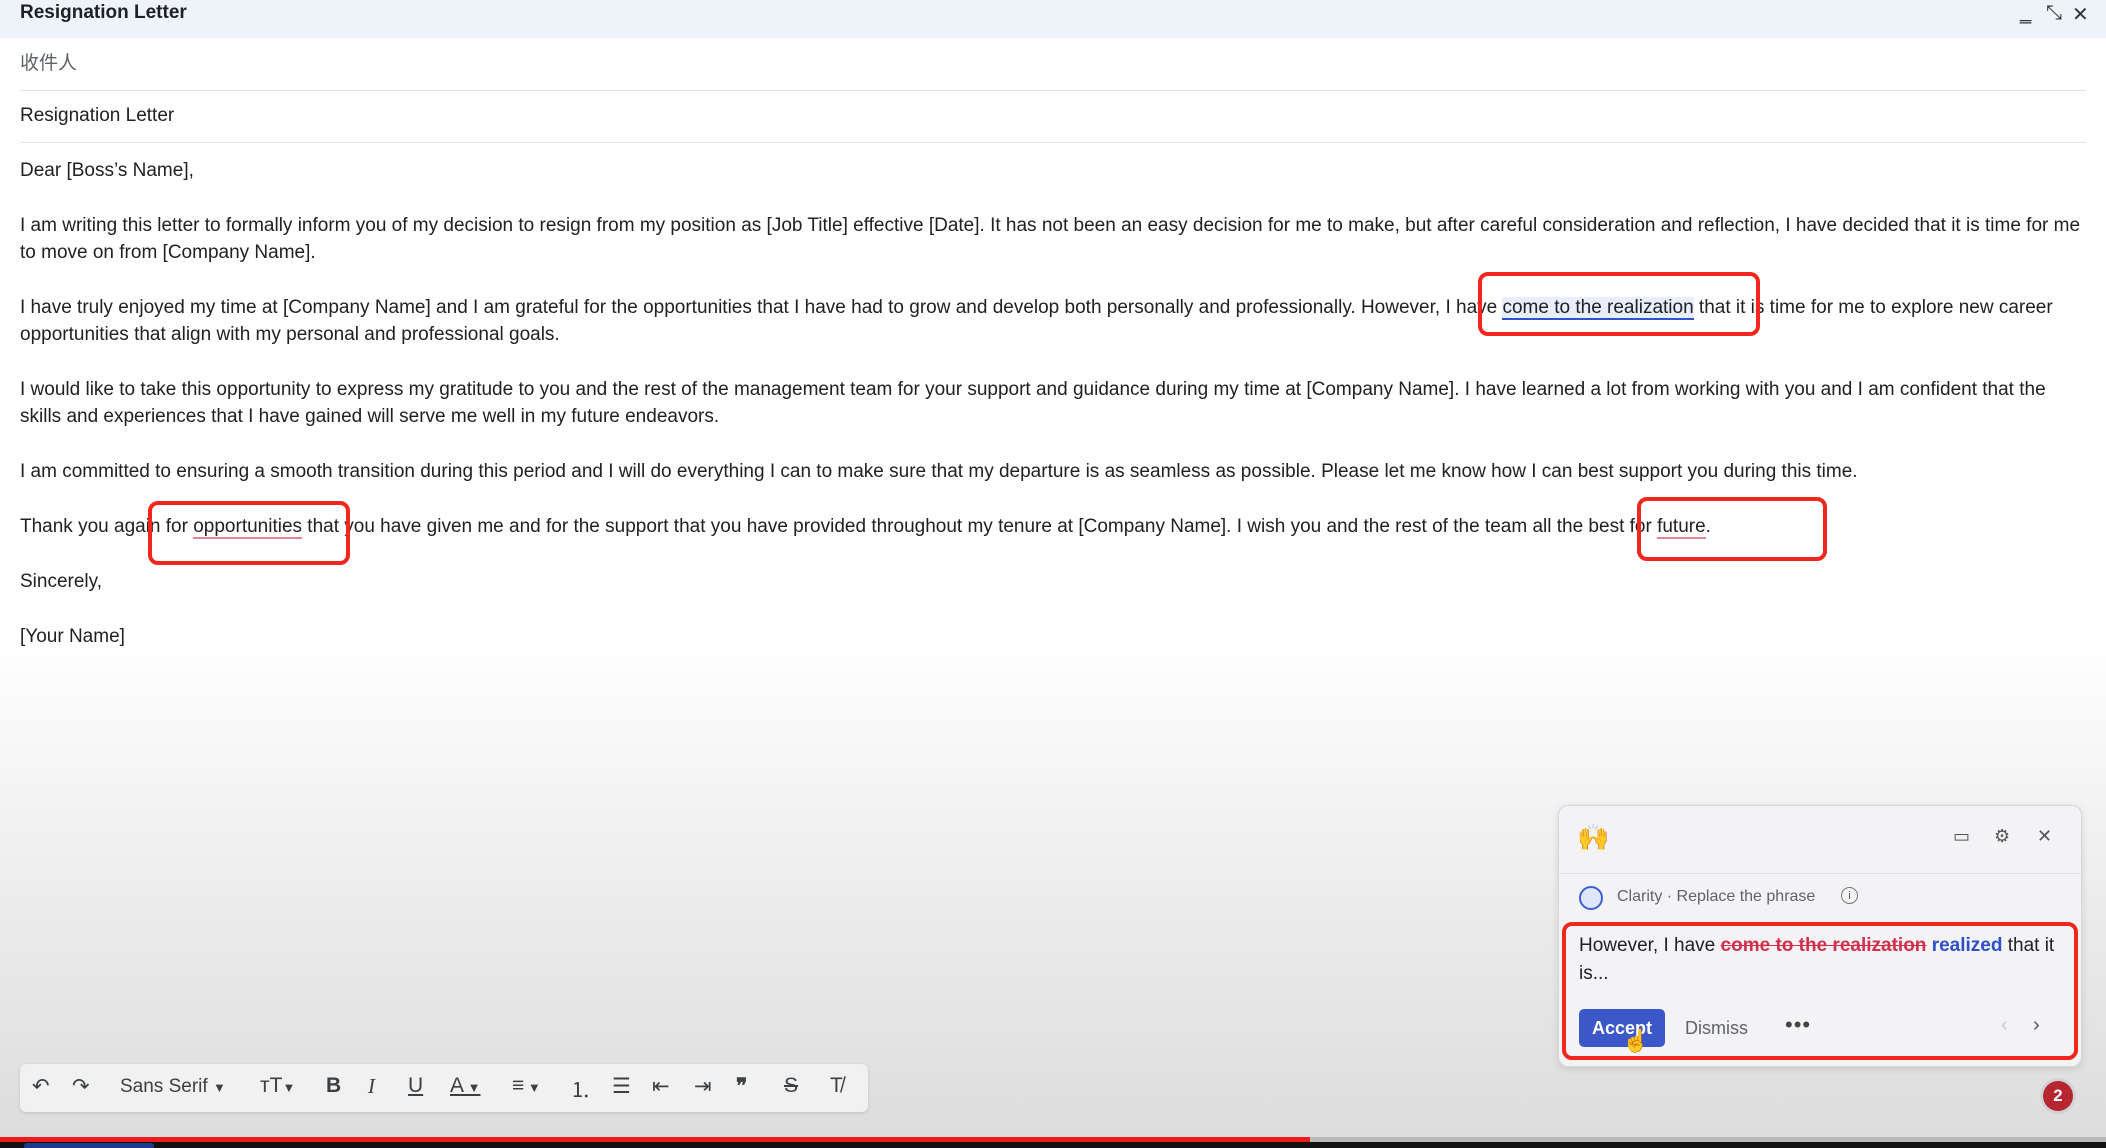 Image resolution: width=2106 pixels, height=1148 pixels. Describe the element at coordinates (518, 1085) in the screenshot. I see `align-glyph: ≡` at that location.